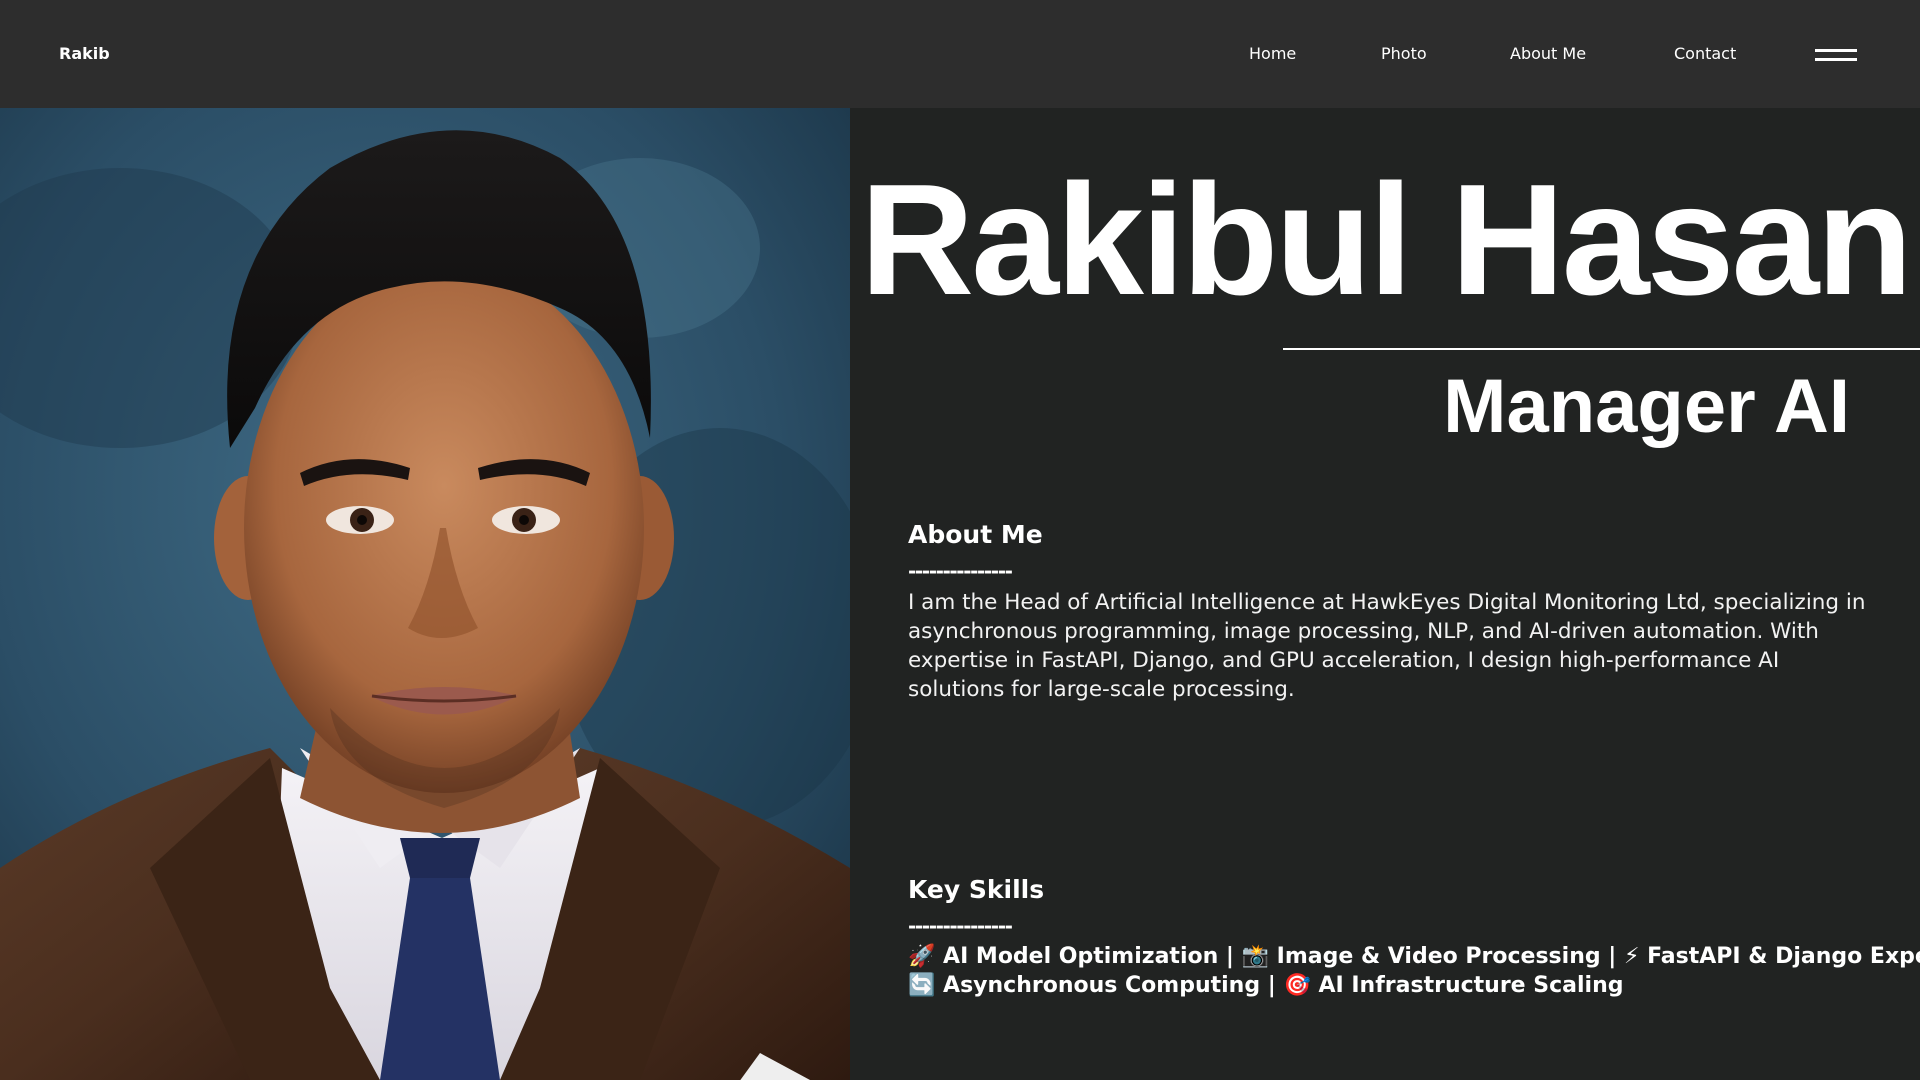  What do you see at coordinates (1548, 54) in the screenshot?
I see `nav-link-about-me: About Me` at bounding box center [1548, 54].